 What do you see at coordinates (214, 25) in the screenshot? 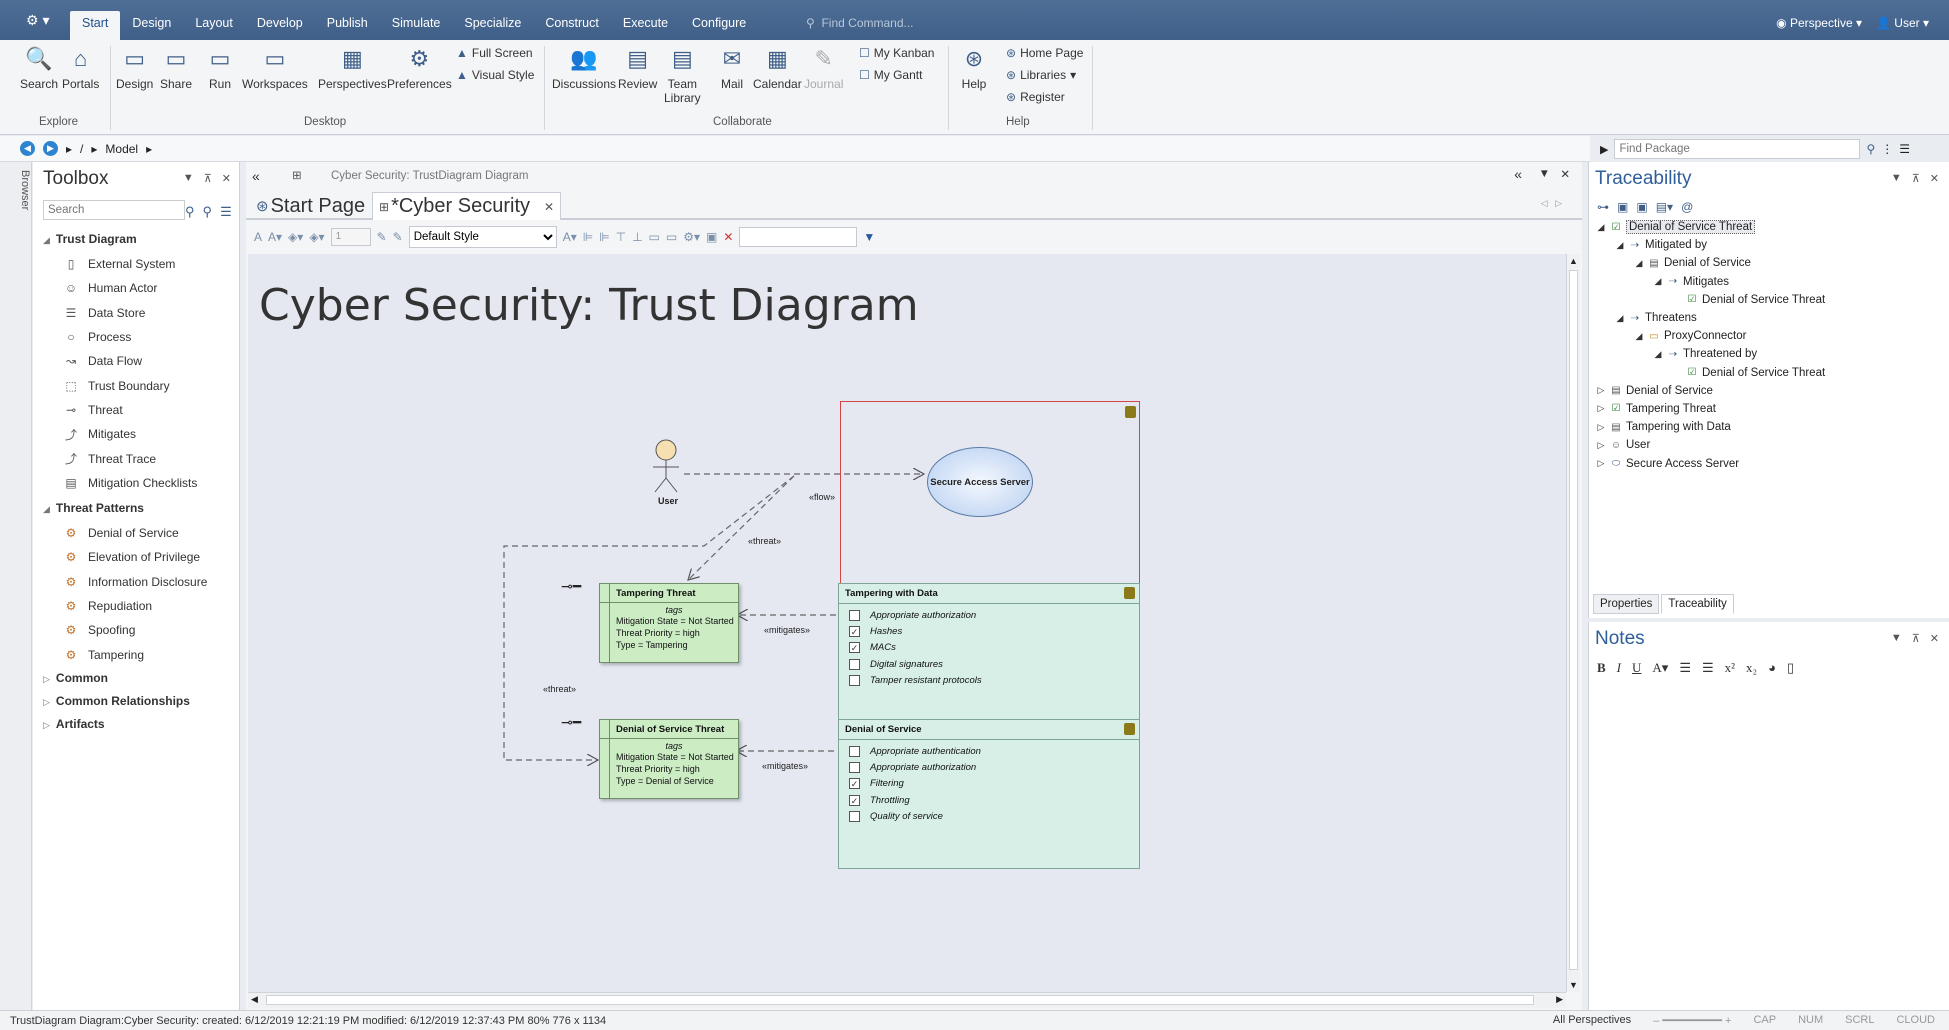
I see `tab-layout: Layout` at bounding box center [214, 25].